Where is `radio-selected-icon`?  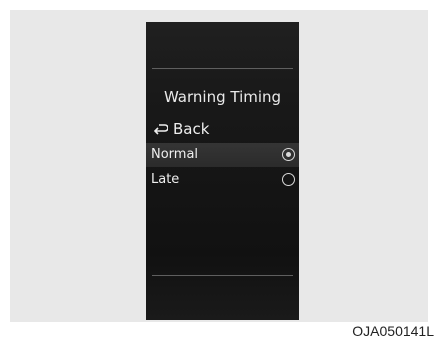 radio-selected-icon is located at coordinates (288, 154).